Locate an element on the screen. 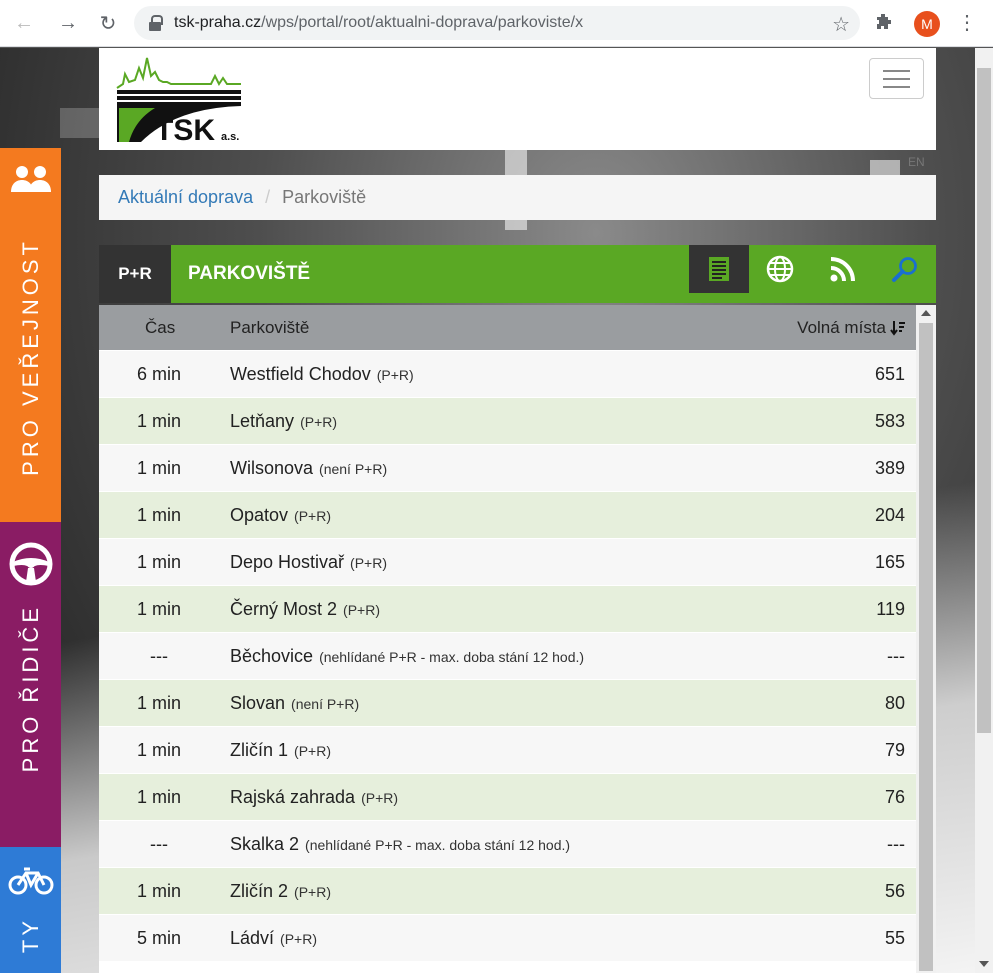  cell-free: 651 is located at coordinates (889, 373).